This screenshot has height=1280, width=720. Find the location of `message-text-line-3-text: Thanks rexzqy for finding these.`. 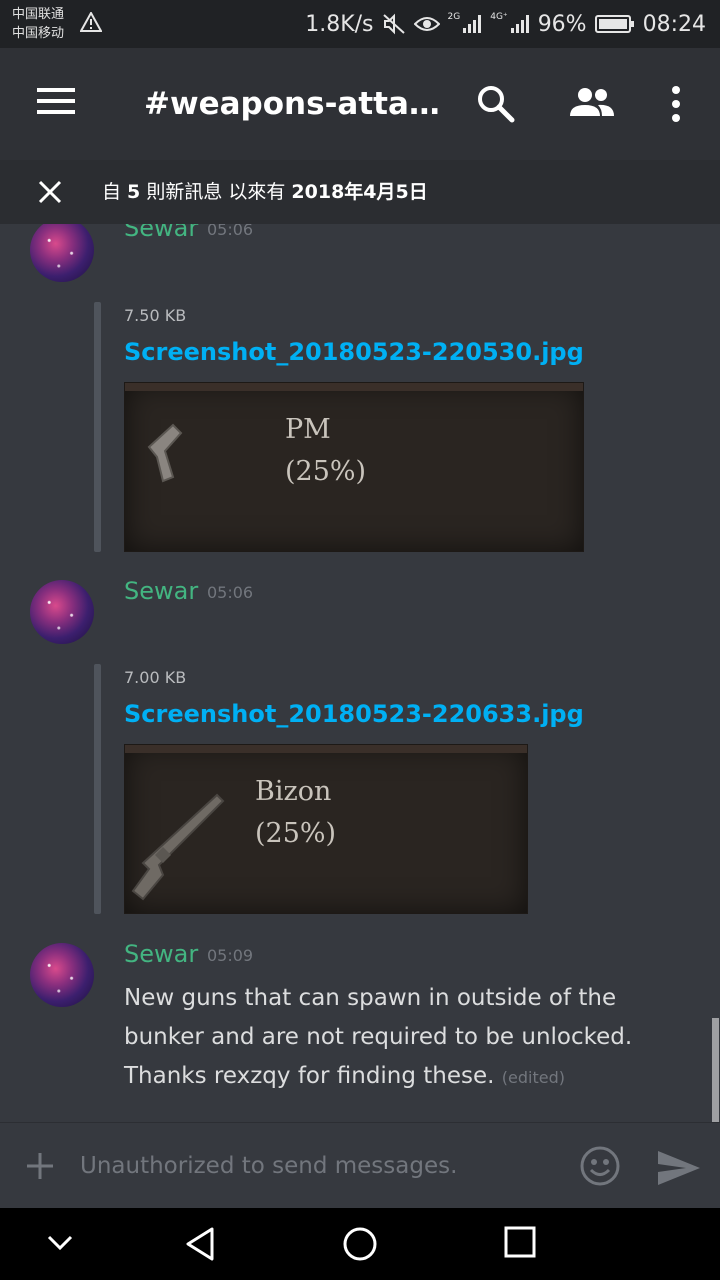

message-text-line-3-text: Thanks rexzqy for finding these. is located at coordinates (309, 1076).